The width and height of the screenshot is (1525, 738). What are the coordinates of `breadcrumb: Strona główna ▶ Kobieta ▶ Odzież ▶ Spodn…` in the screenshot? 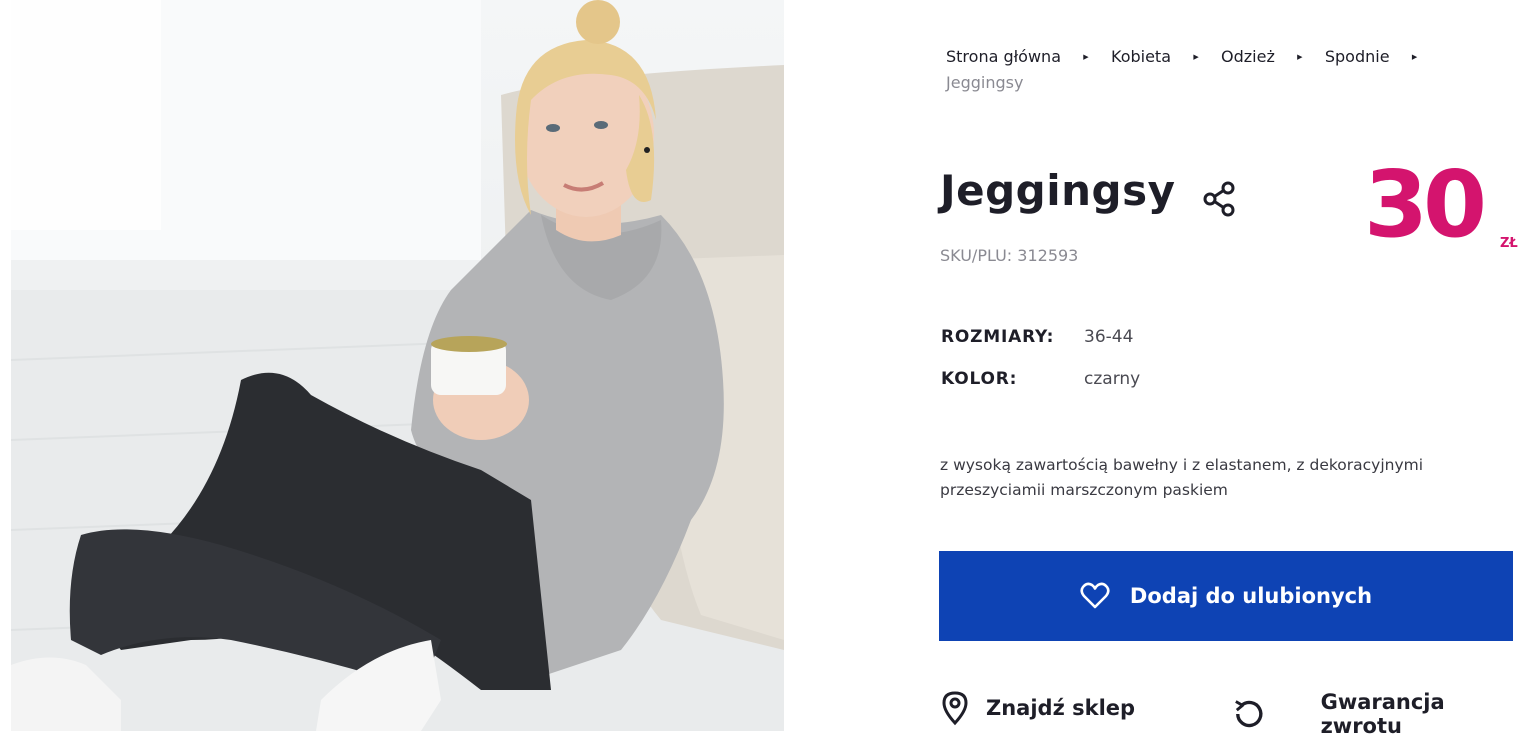 It's located at (1226, 70).